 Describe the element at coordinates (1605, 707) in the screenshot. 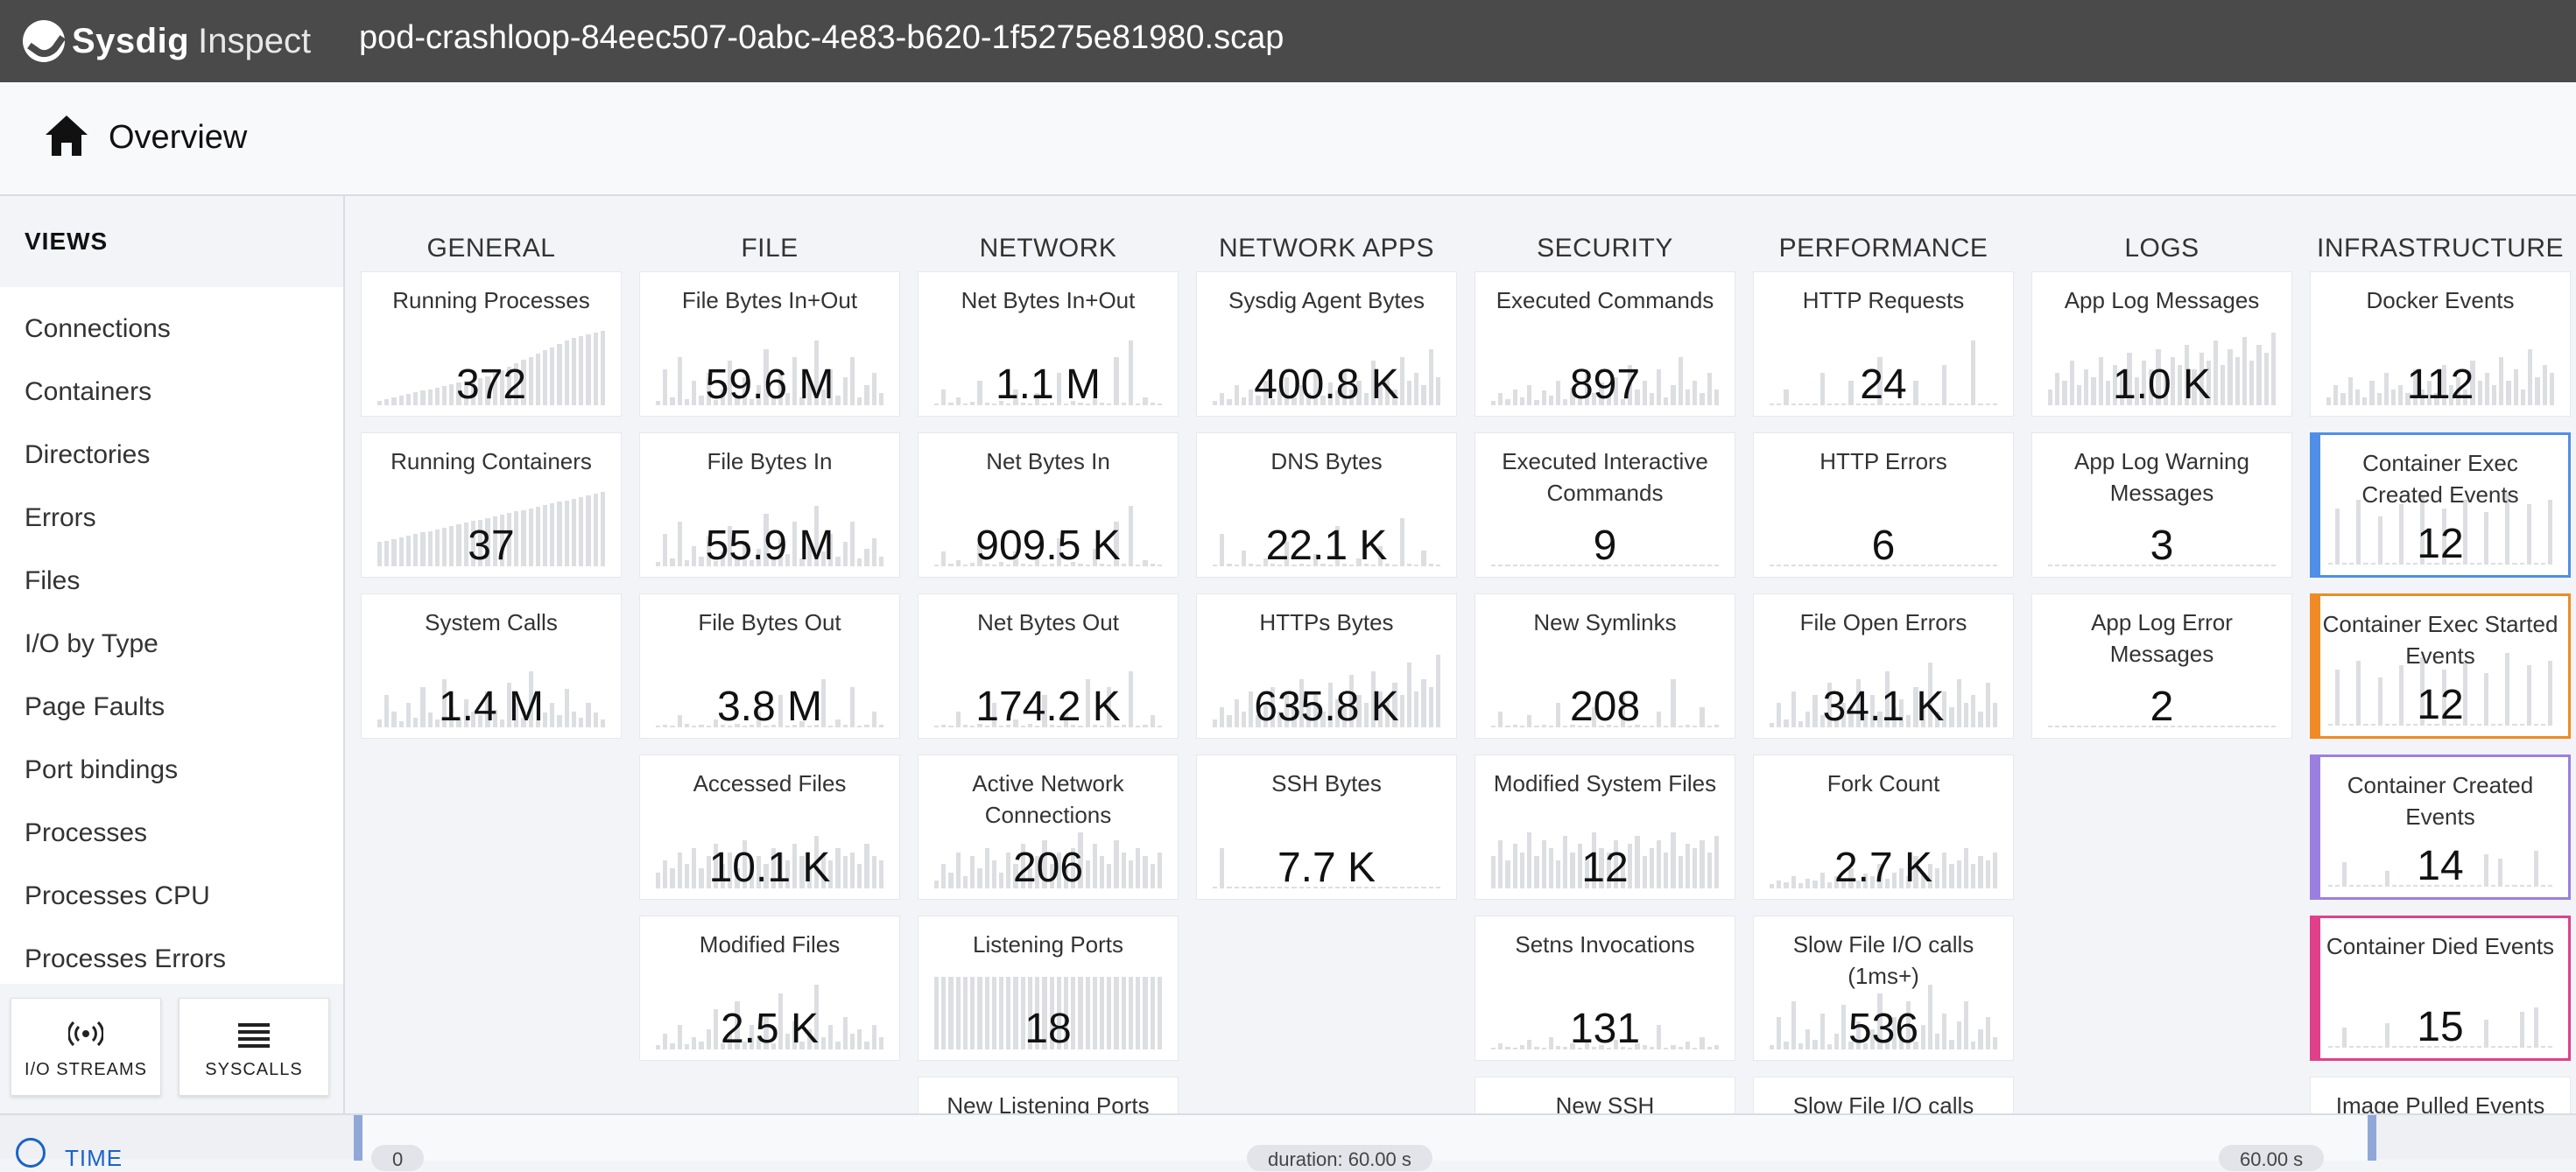

I see `metric-value: 208` at that location.